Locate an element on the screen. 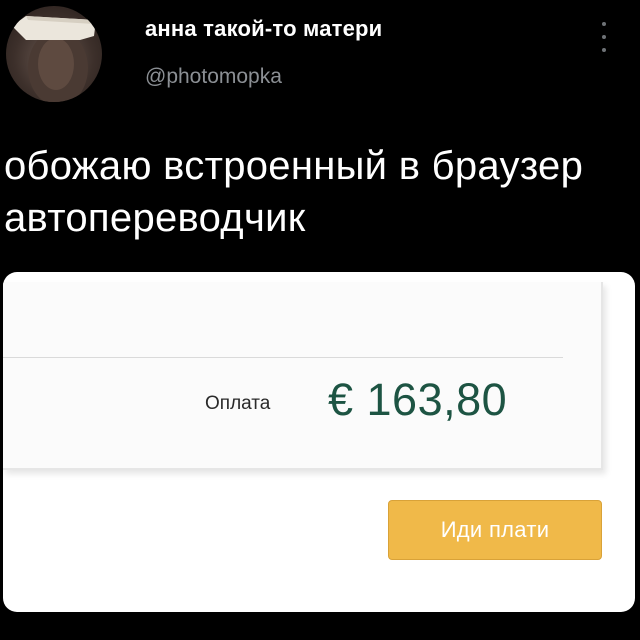 Image resolution: width=640 pixels, height=640 pixels. pay-button: Иди плати is located at coordinates (495, 530).